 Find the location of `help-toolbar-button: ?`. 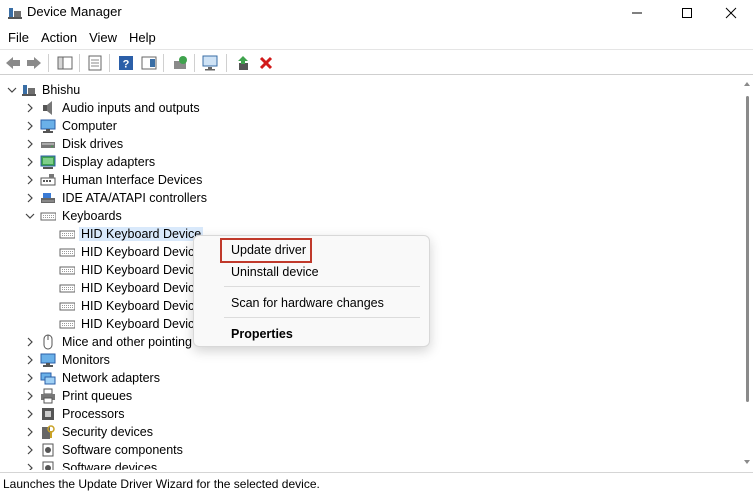

help-toolbar-button: ? is located at coordinates (126, 63).